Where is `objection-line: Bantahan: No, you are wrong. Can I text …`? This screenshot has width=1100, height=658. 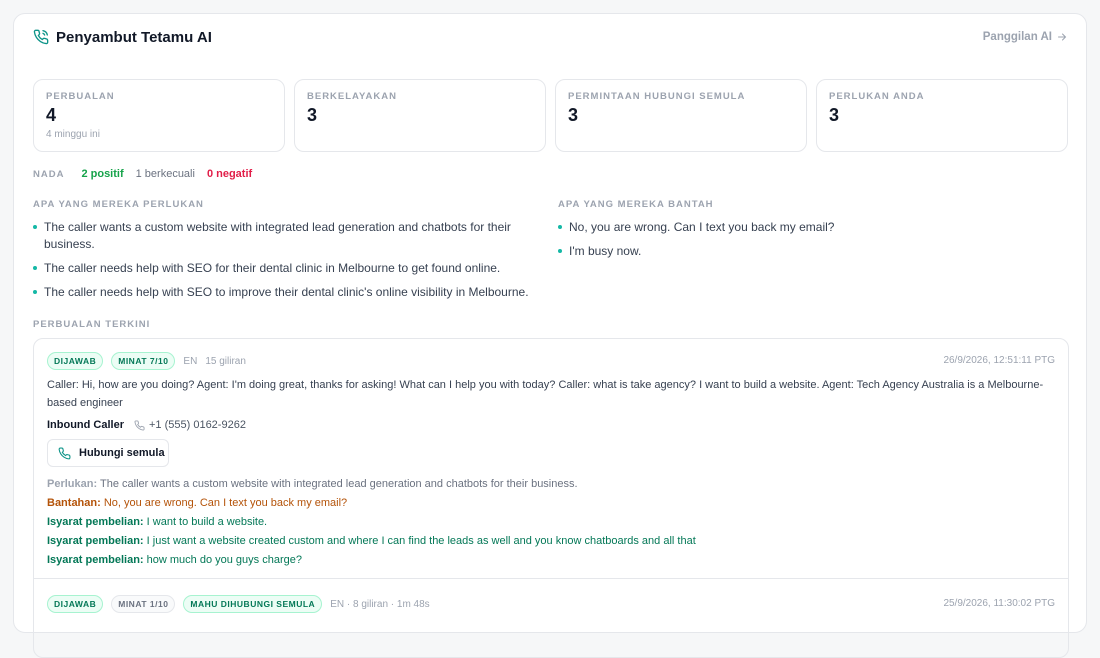 objection-line: Bantahan: No, you are wrong. Can I text … is located at coordinates (371, 503).